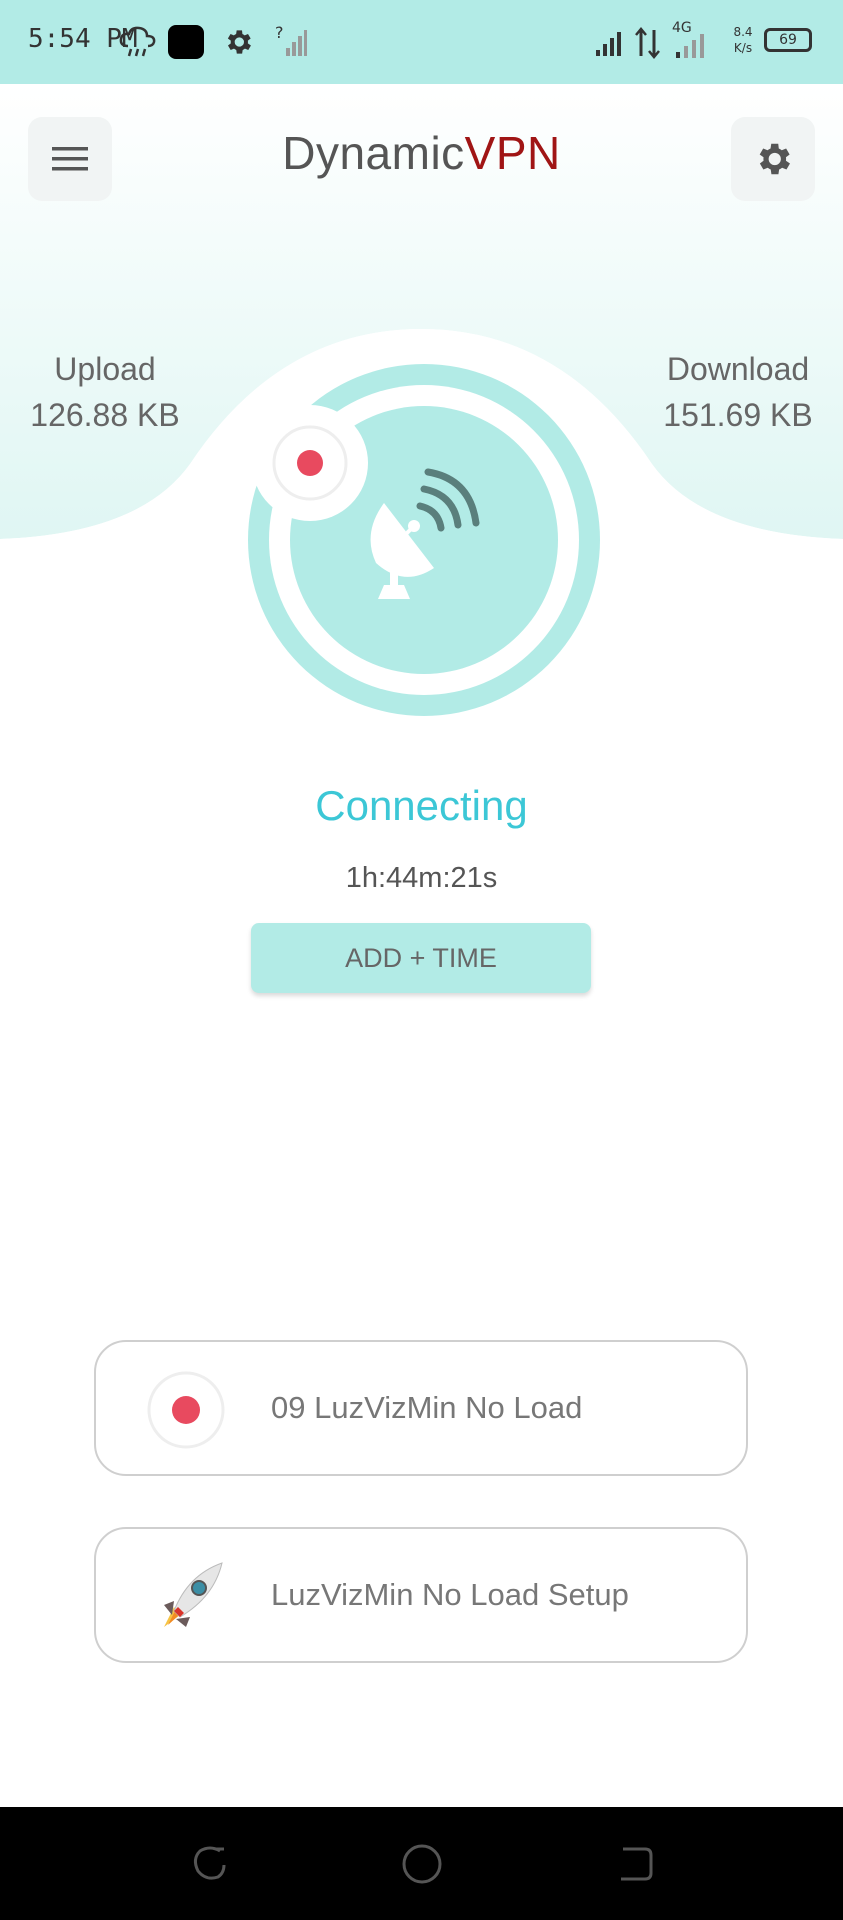 The image size is (843, 1920). Describe the element at coordinates (105, 369) in the screenshot. I see `upload-label: Upload` at that location.